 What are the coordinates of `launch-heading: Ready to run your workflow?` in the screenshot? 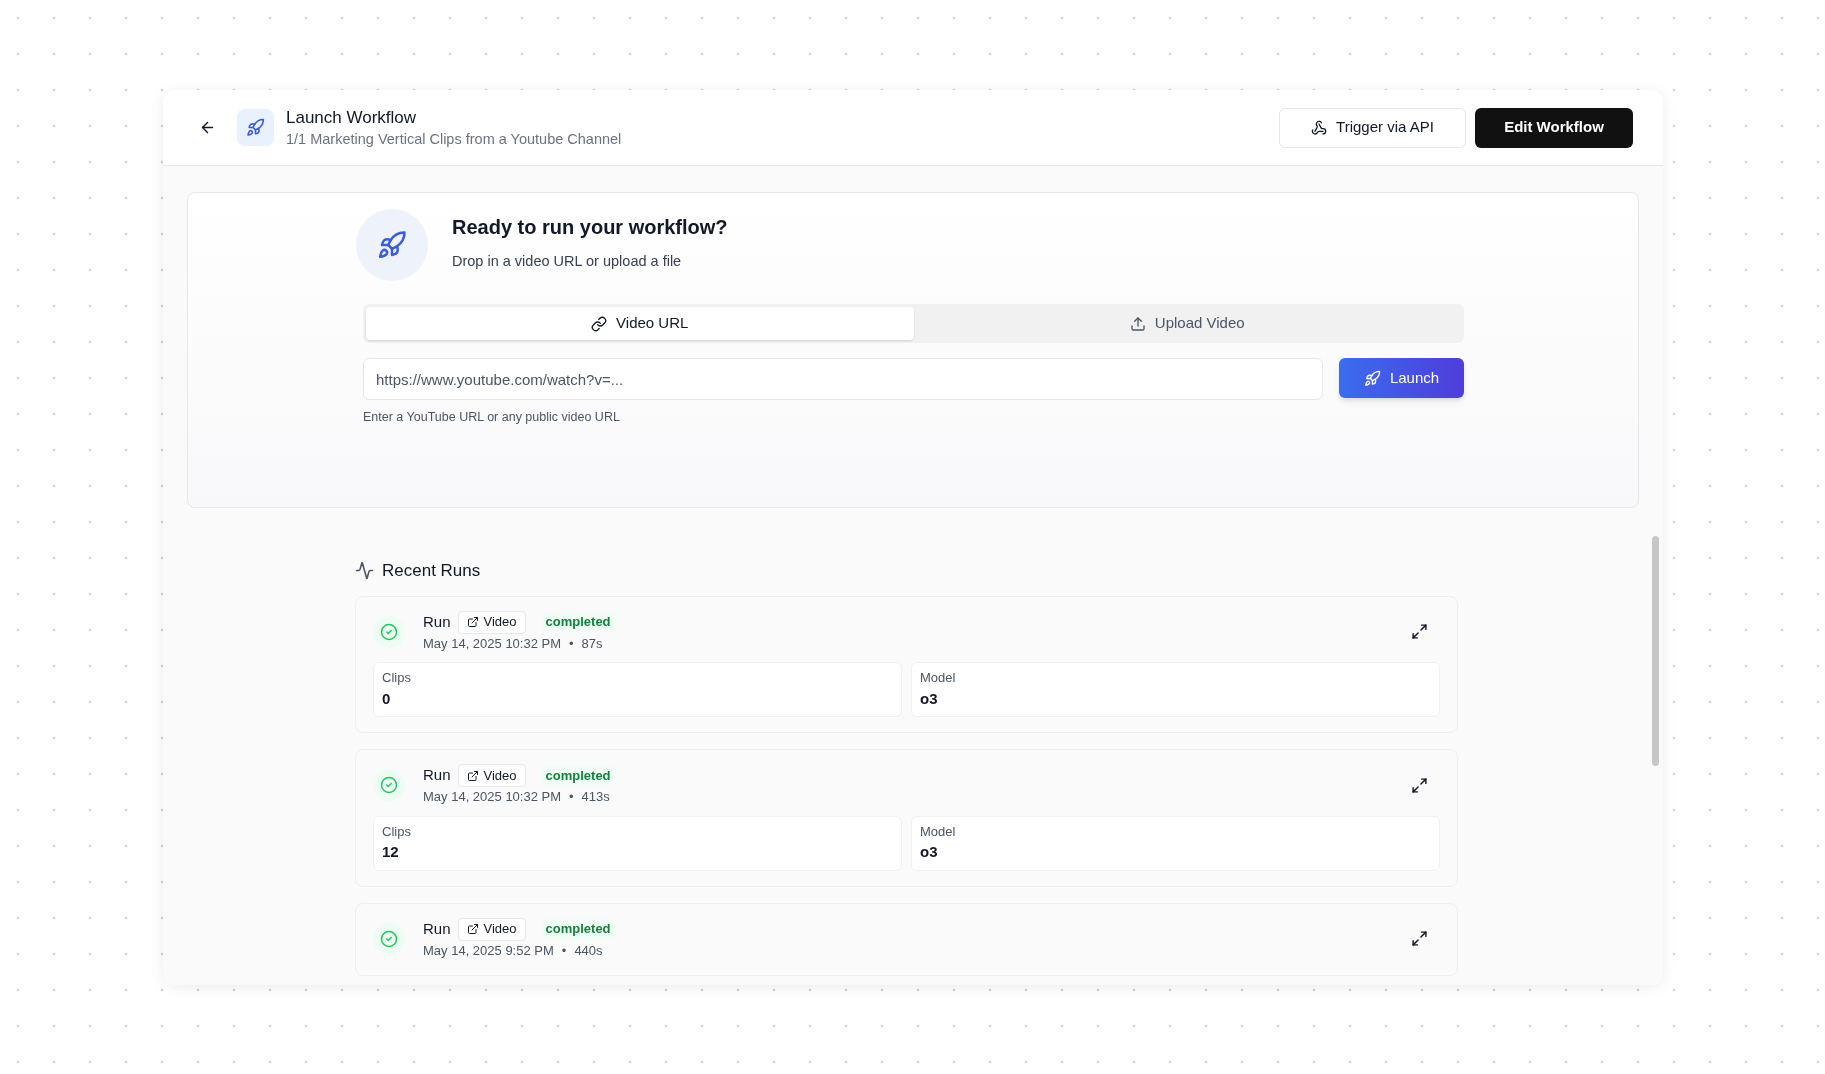 It's located at (590, 227).